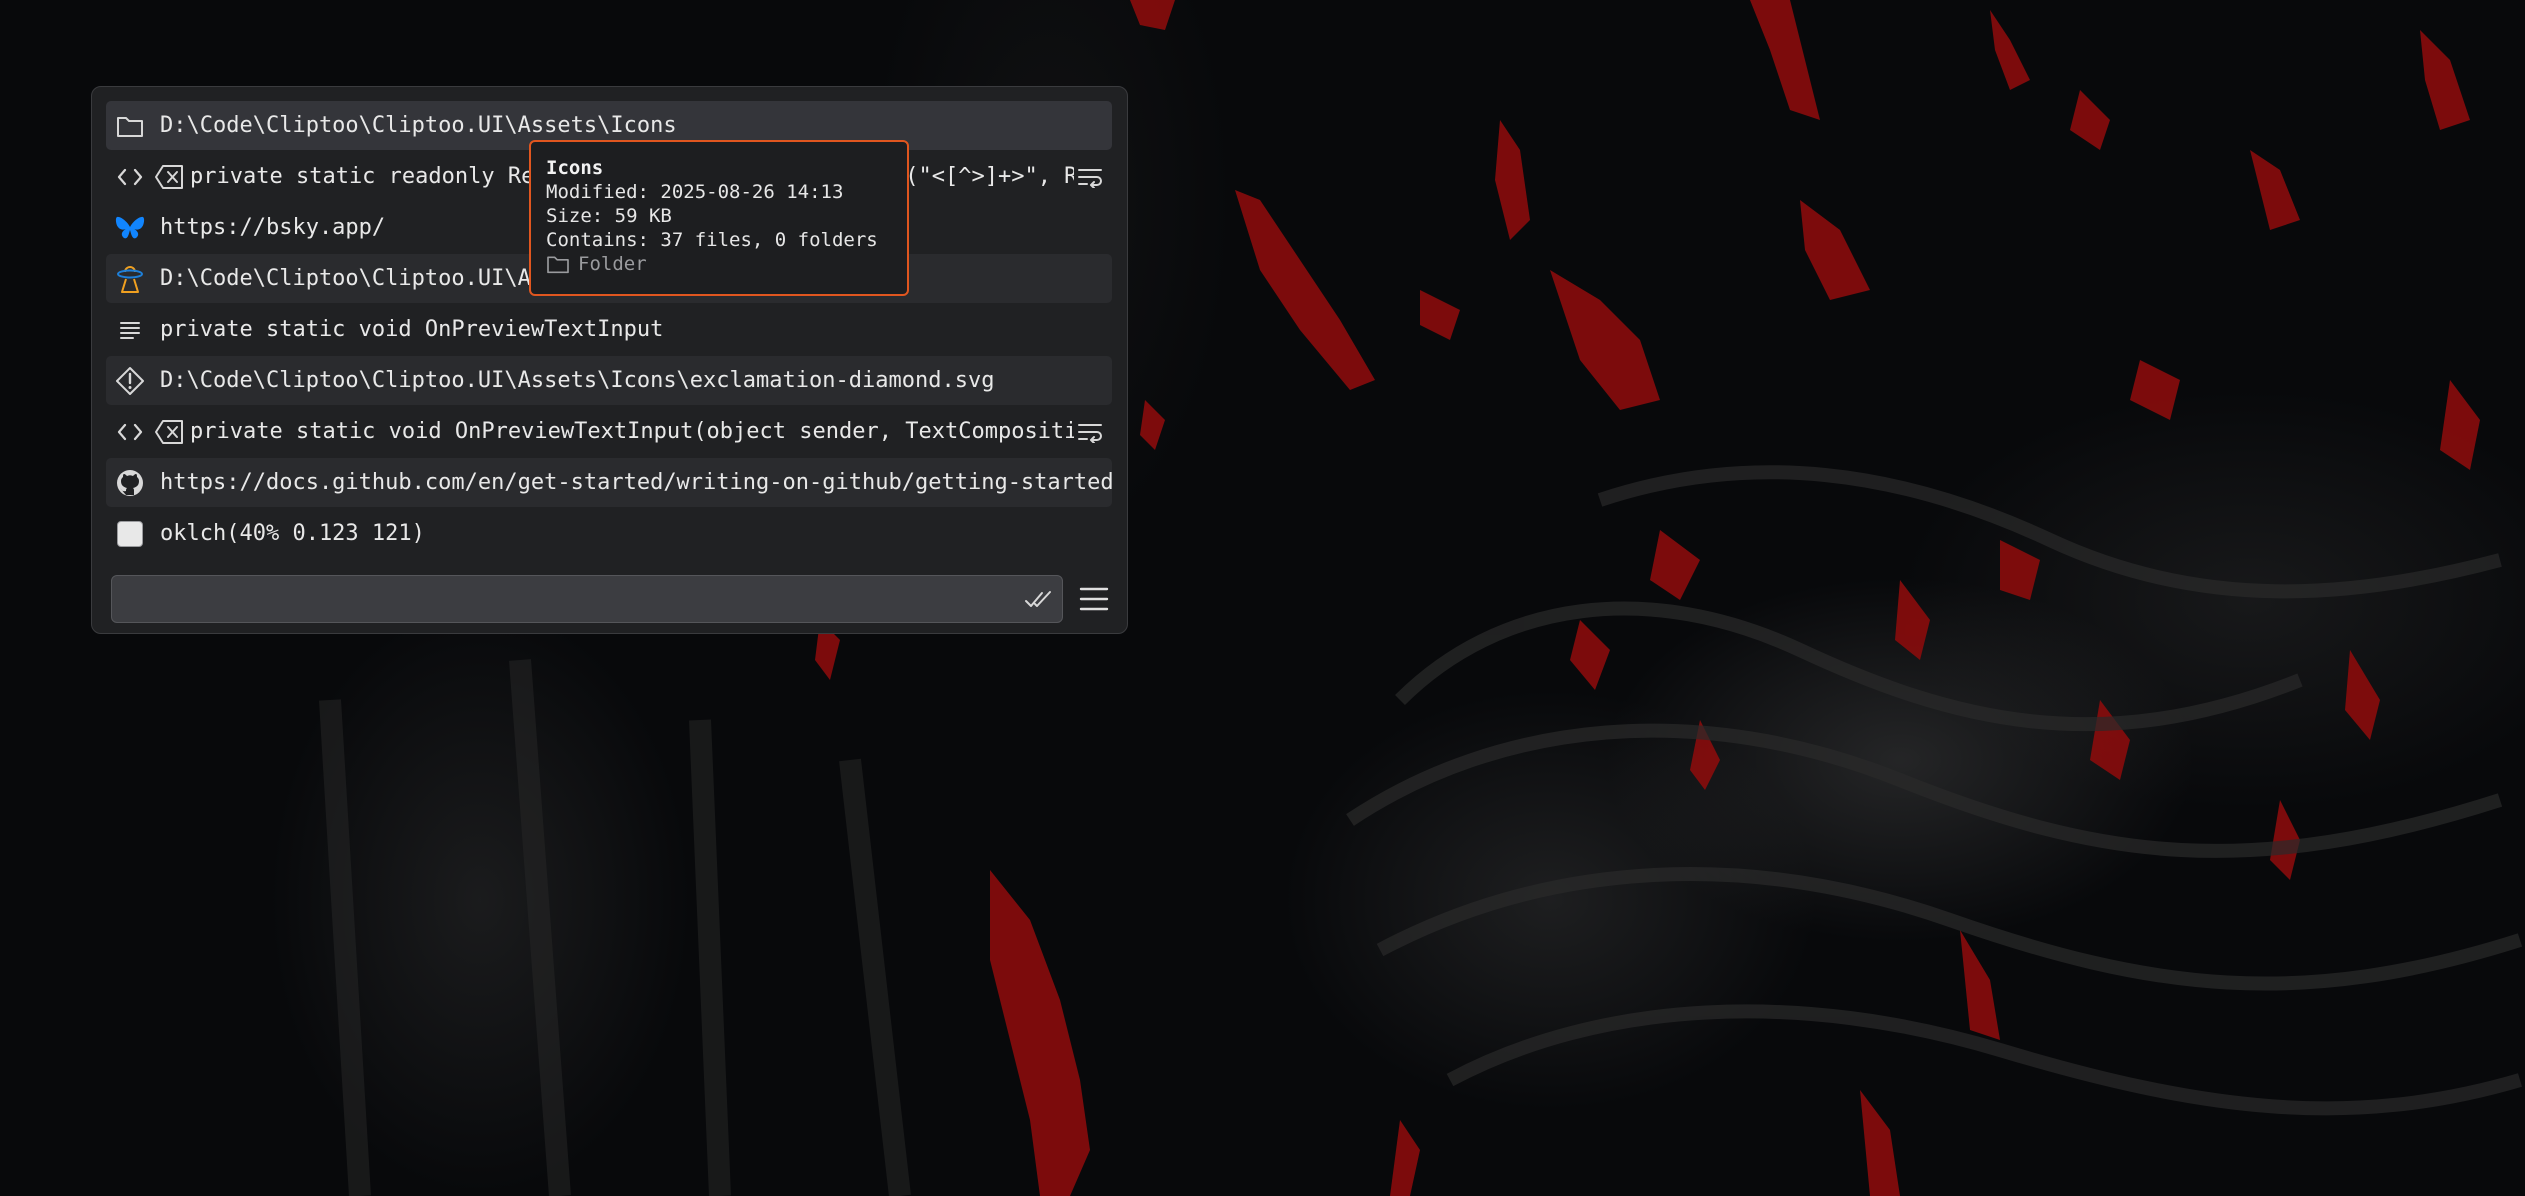 The height and width of the screenshot is (1196, 2525). I want to click on clip-item-text: D:\Code\Cliptoo\Cliptoo.UI\Assets\Icons, so click(418, 125).